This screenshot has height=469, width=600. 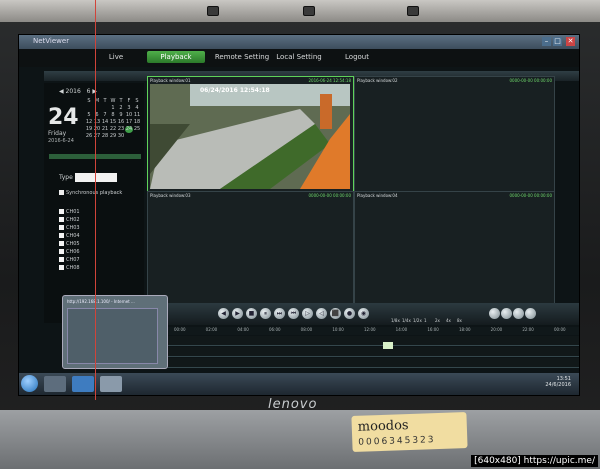 What do you see at coordinates (113, 122) in the screenshot?
I see `calendar-day: 15` at bounding box center [113, 122].